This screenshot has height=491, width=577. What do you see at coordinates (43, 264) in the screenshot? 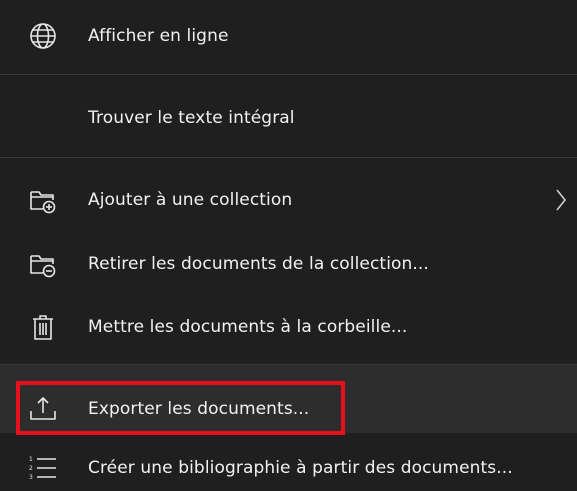
I see `folder-remove-icon` at bounding box center [43, 264].